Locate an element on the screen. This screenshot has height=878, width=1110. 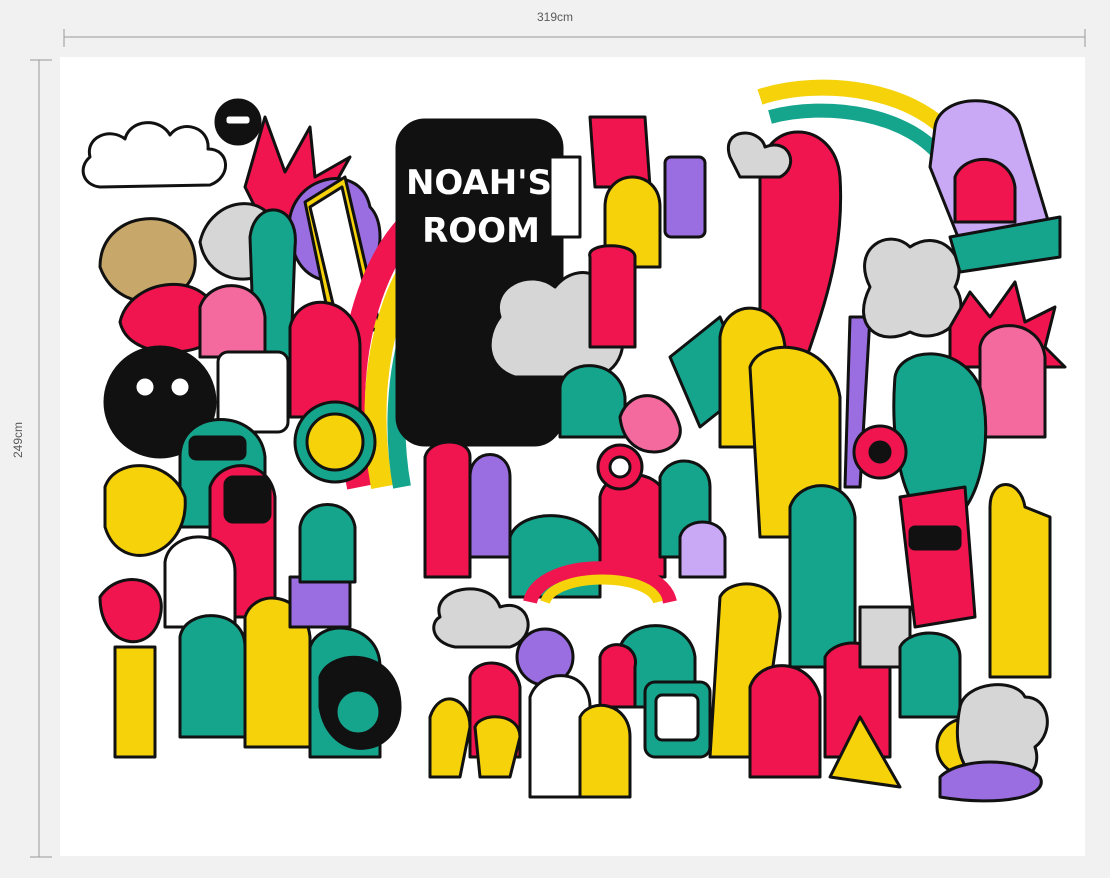
sign-title-line2: ROOM is located at coordinates (481, 231).